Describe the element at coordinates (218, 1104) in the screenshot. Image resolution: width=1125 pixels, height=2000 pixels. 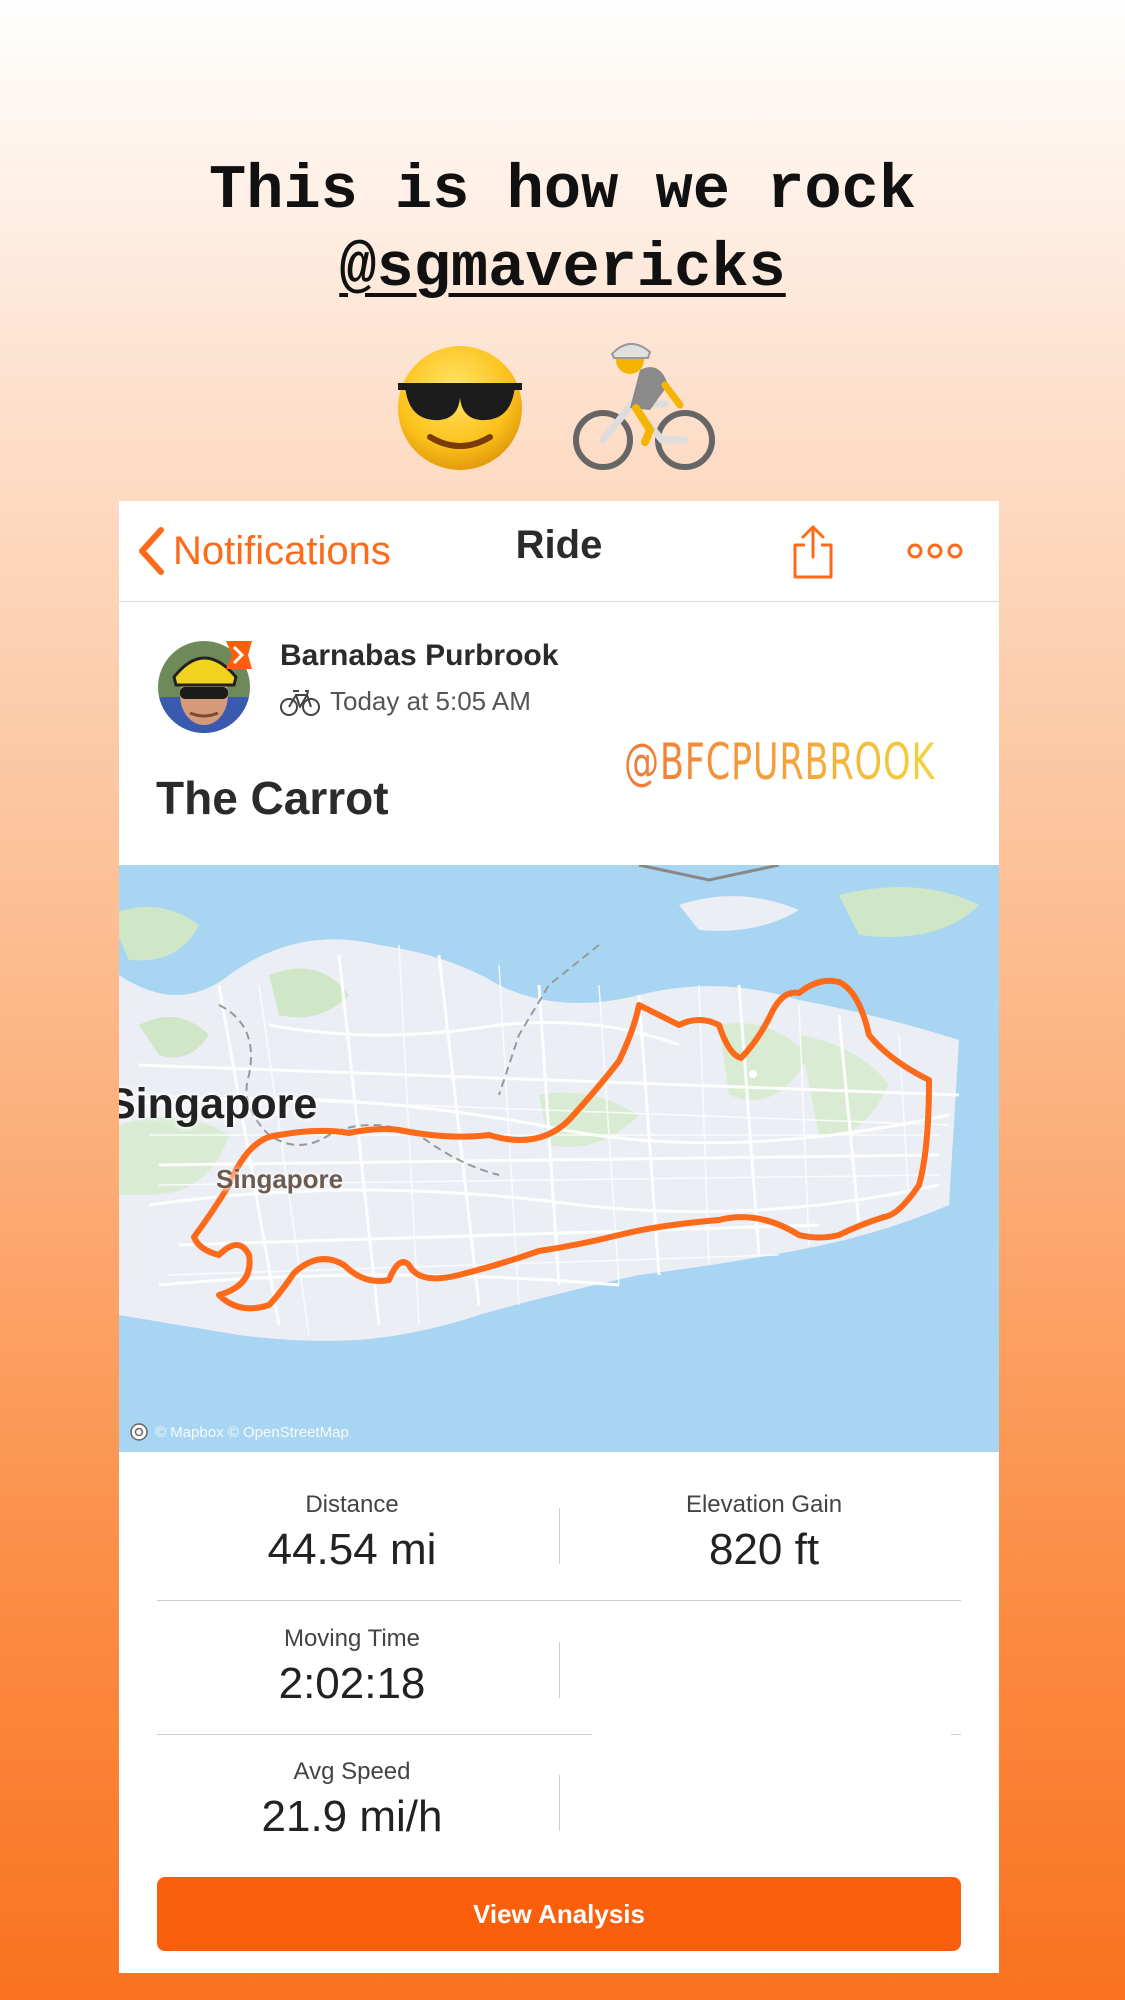
I see `map-label-country: Singapore` at that location.